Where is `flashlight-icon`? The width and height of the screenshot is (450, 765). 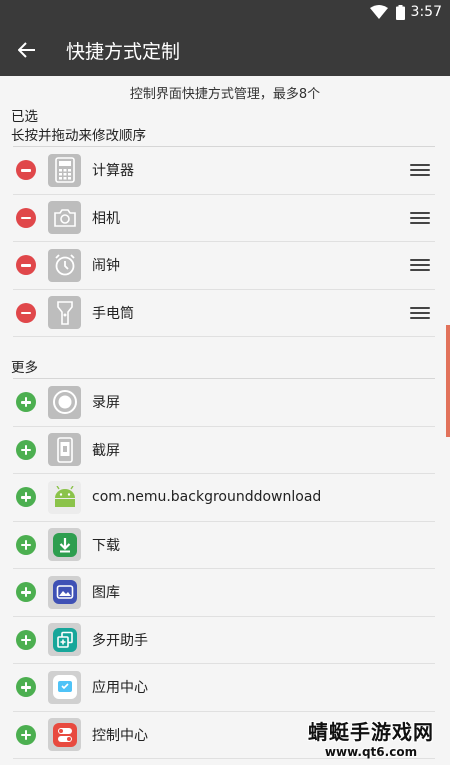
flashlight-icon is located at coordinates (64, 313).